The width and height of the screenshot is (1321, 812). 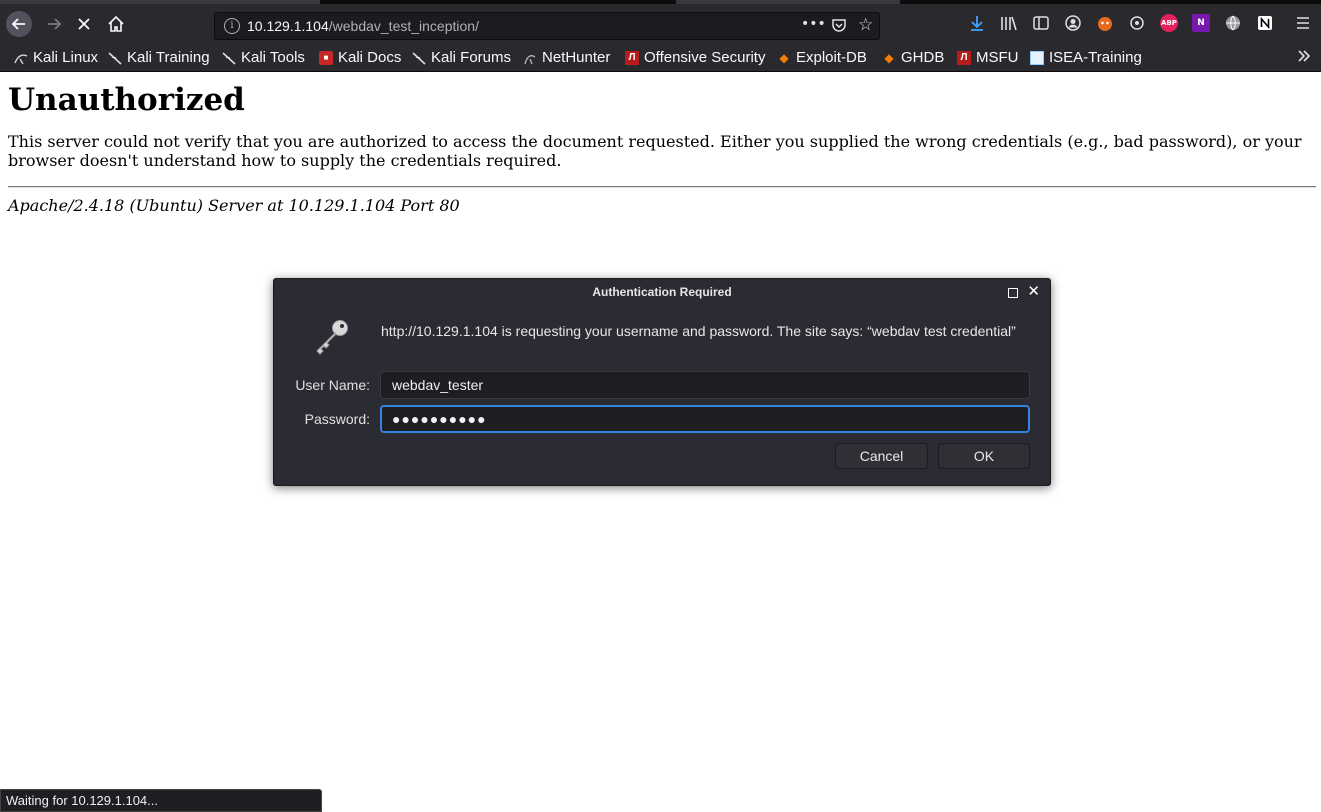 I want to click on nethunter-icon, so click(x=530, y=58).